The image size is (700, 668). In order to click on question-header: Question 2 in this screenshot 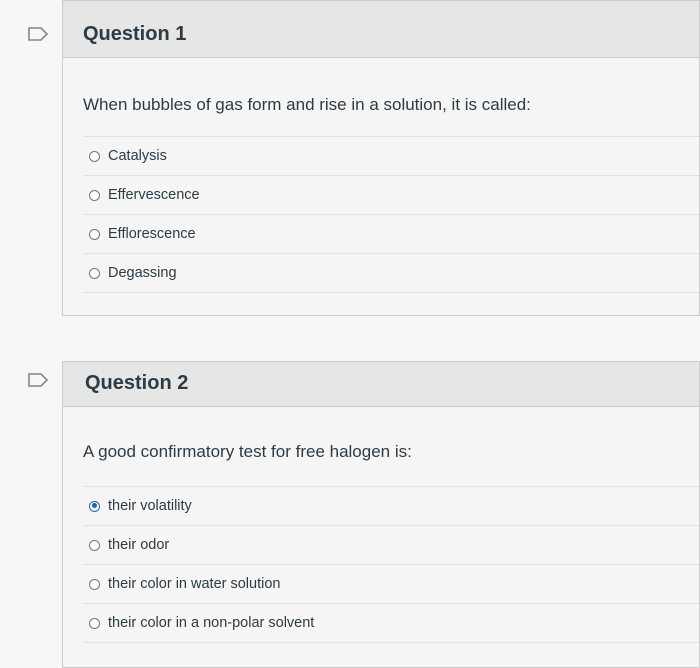, I will do `click(381, 384)`.